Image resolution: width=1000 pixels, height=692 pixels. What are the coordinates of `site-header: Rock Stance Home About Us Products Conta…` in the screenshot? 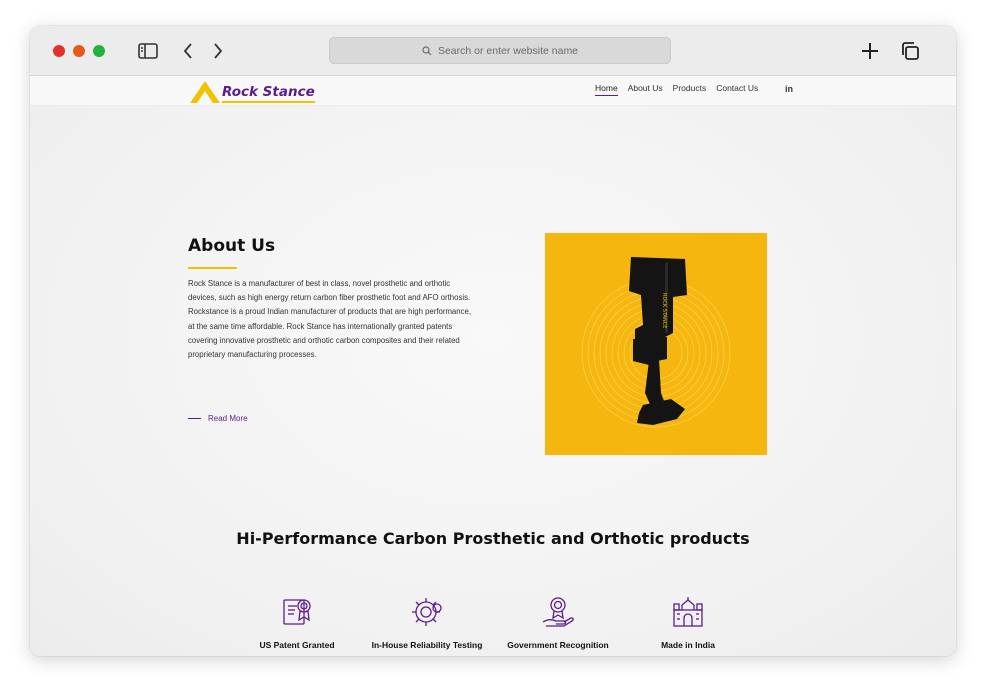 It's located at (493, 91).